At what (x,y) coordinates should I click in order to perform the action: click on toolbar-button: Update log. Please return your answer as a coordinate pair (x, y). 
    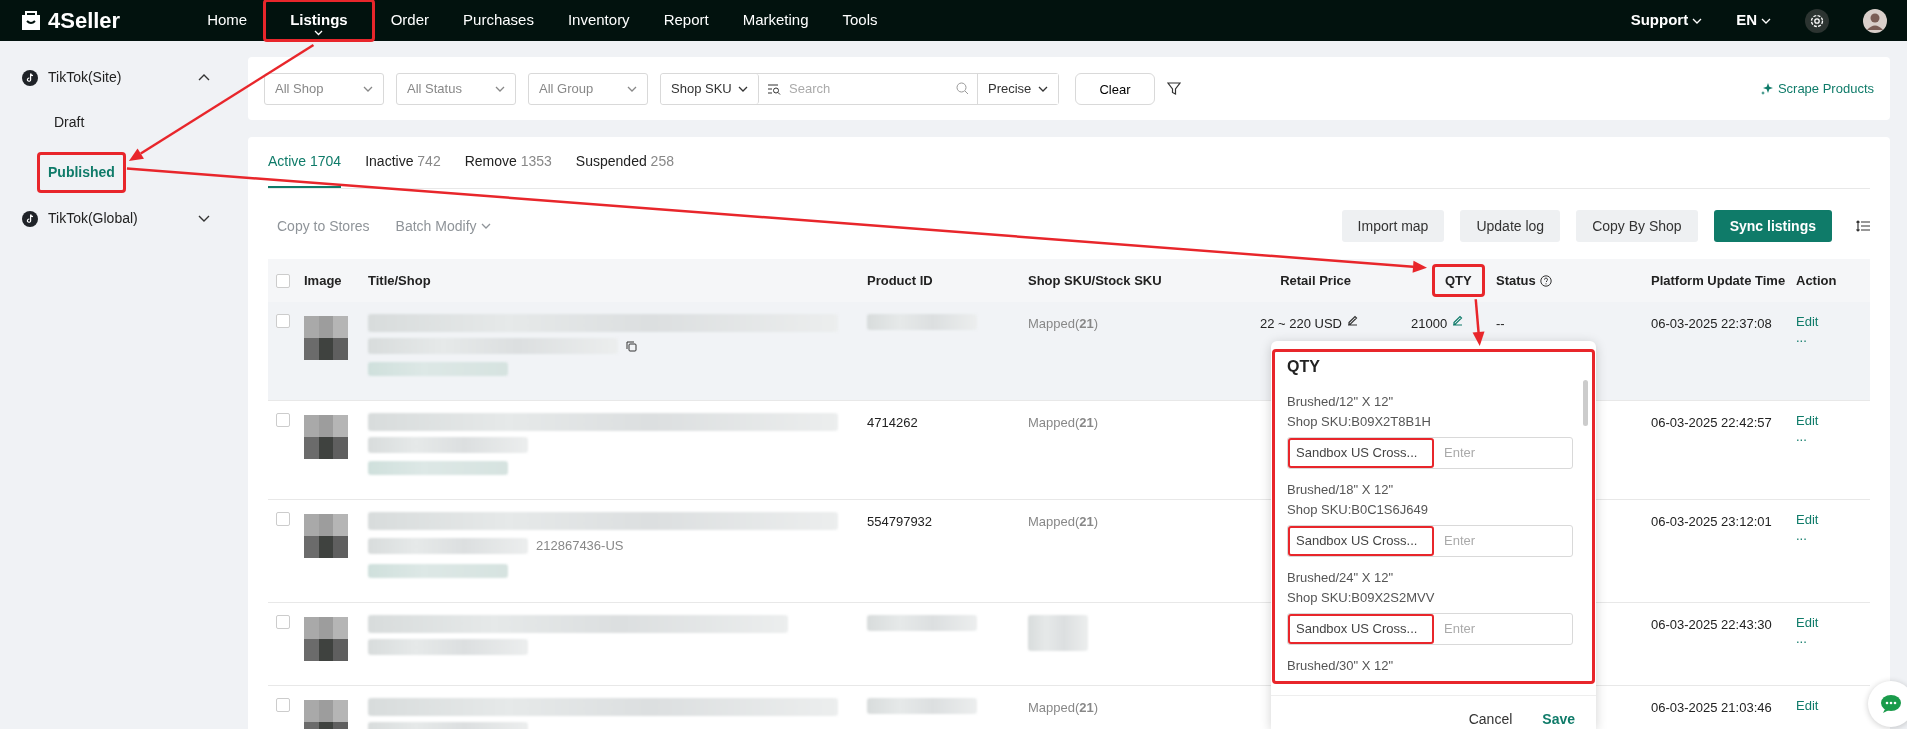
    Looking at the image, I should click on (1510, 226).